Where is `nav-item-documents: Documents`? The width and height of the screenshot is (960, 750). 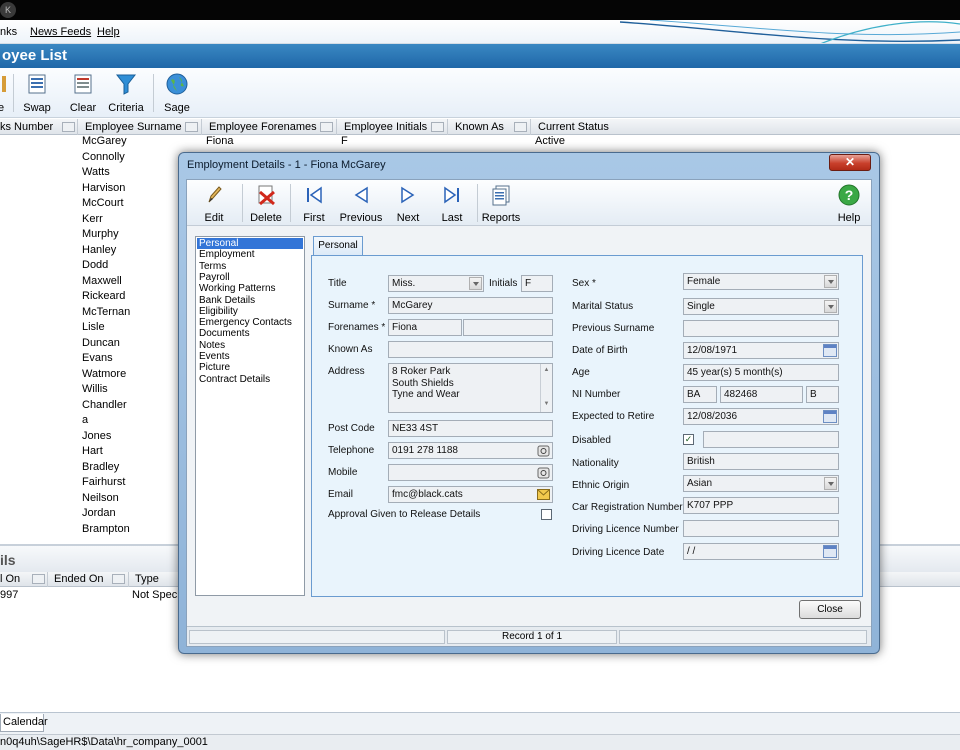 nav-item-documents: Documents is located at coordinates (250, 333).